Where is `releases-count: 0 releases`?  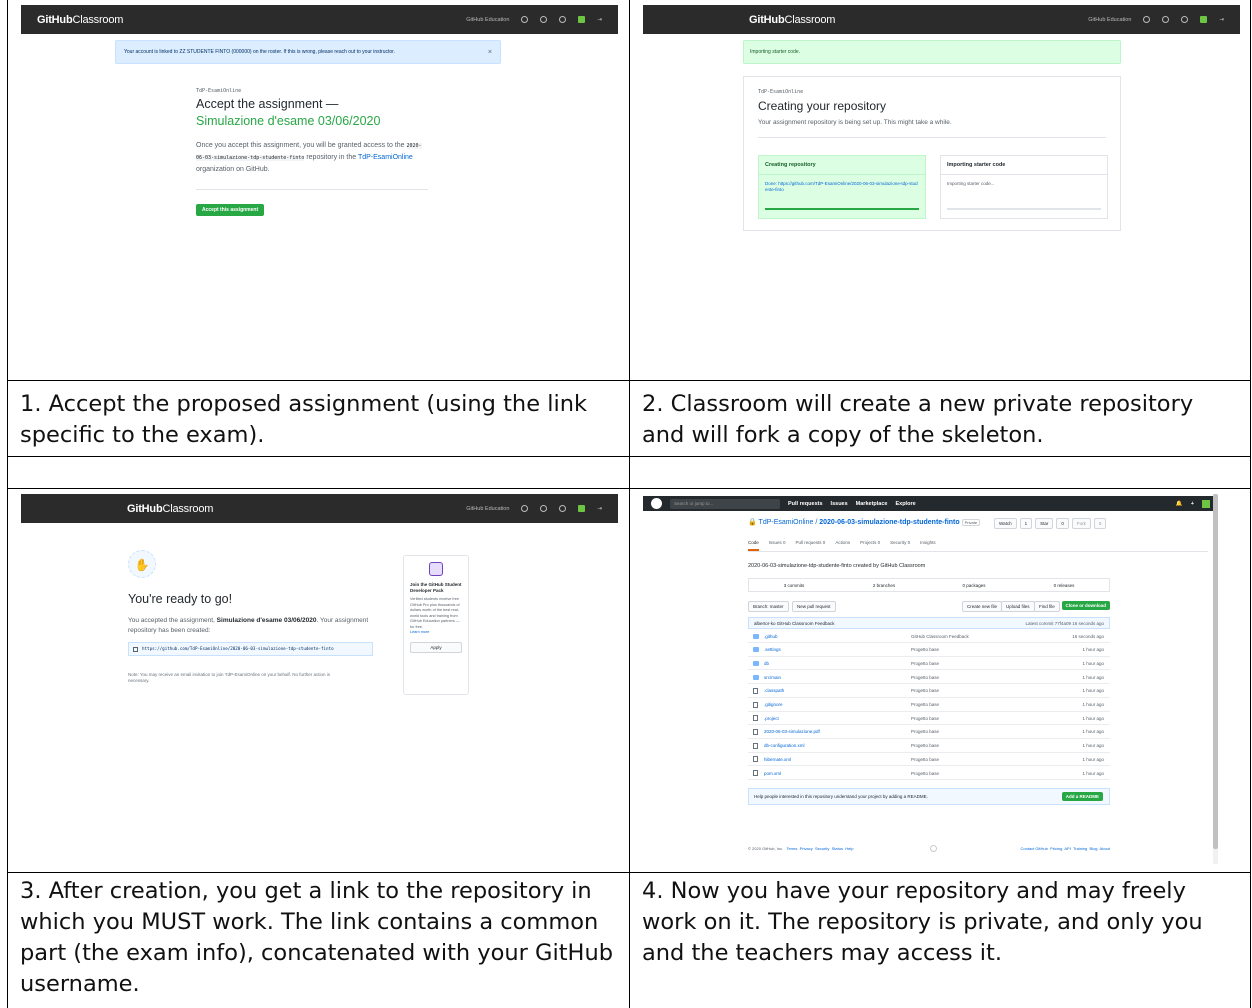
releases-count: 0 releases is located at coordinates (1064, 585).